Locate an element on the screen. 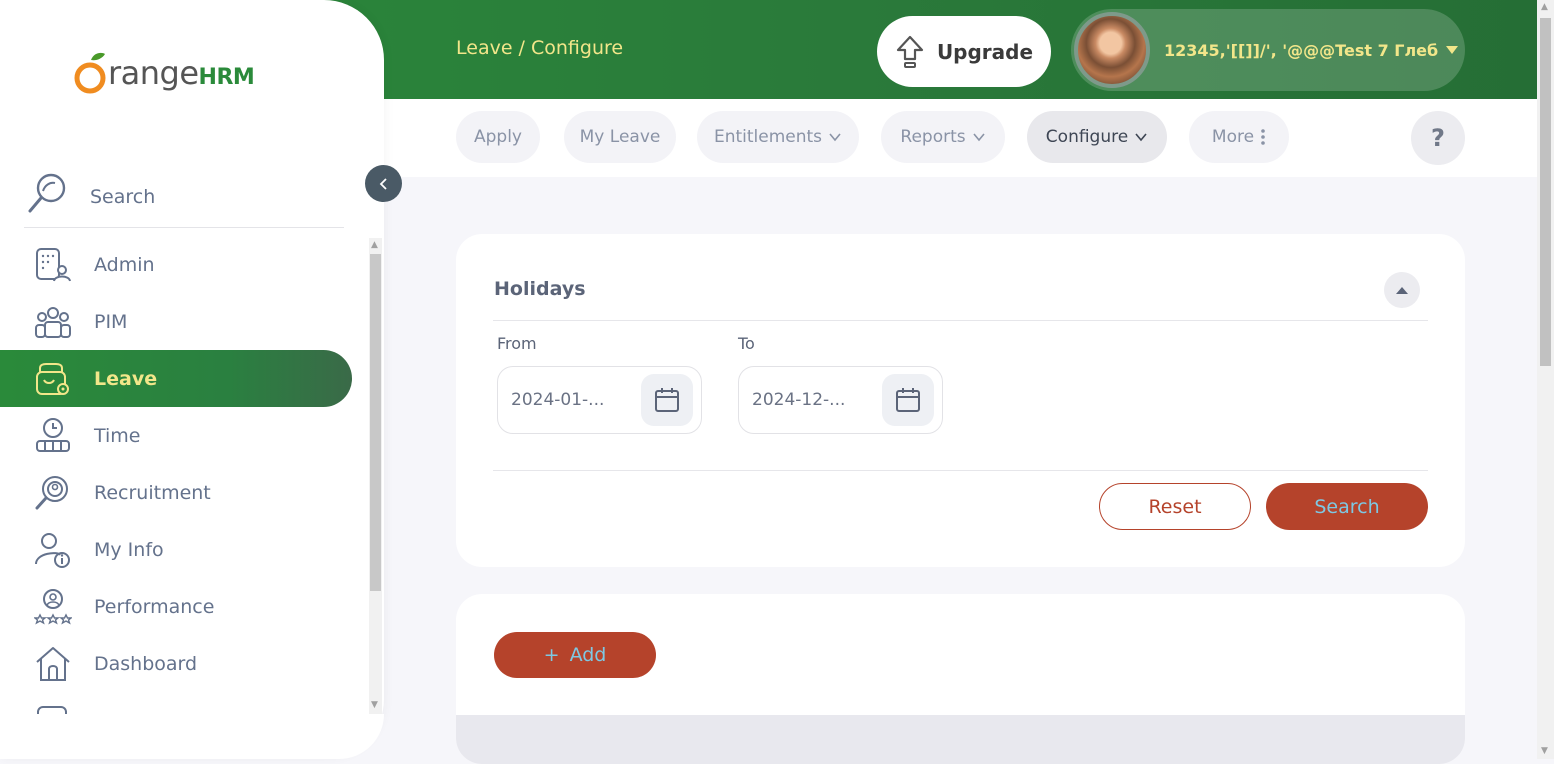 This screenshot has width=1554, height=764. upgrade-label: Upgrade is located at coordinates (985, 51).